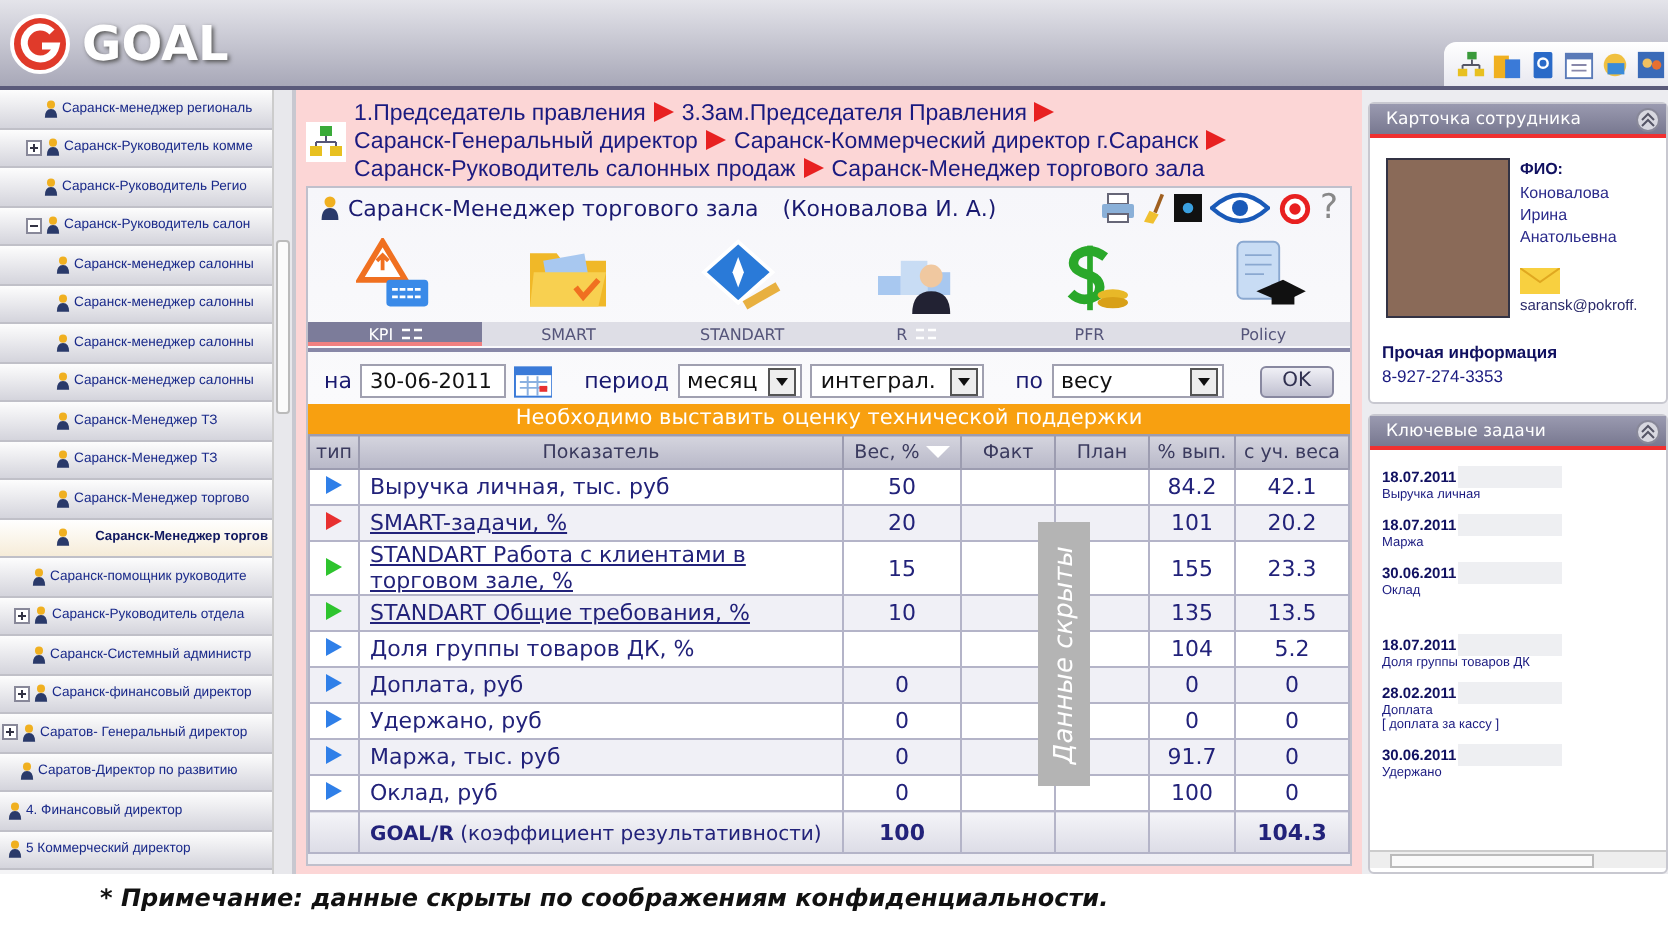  Describe the element at coordinates (465, 757) in the screenshot. I see `indicator-name: Маржа, тыс. руб` at that location.